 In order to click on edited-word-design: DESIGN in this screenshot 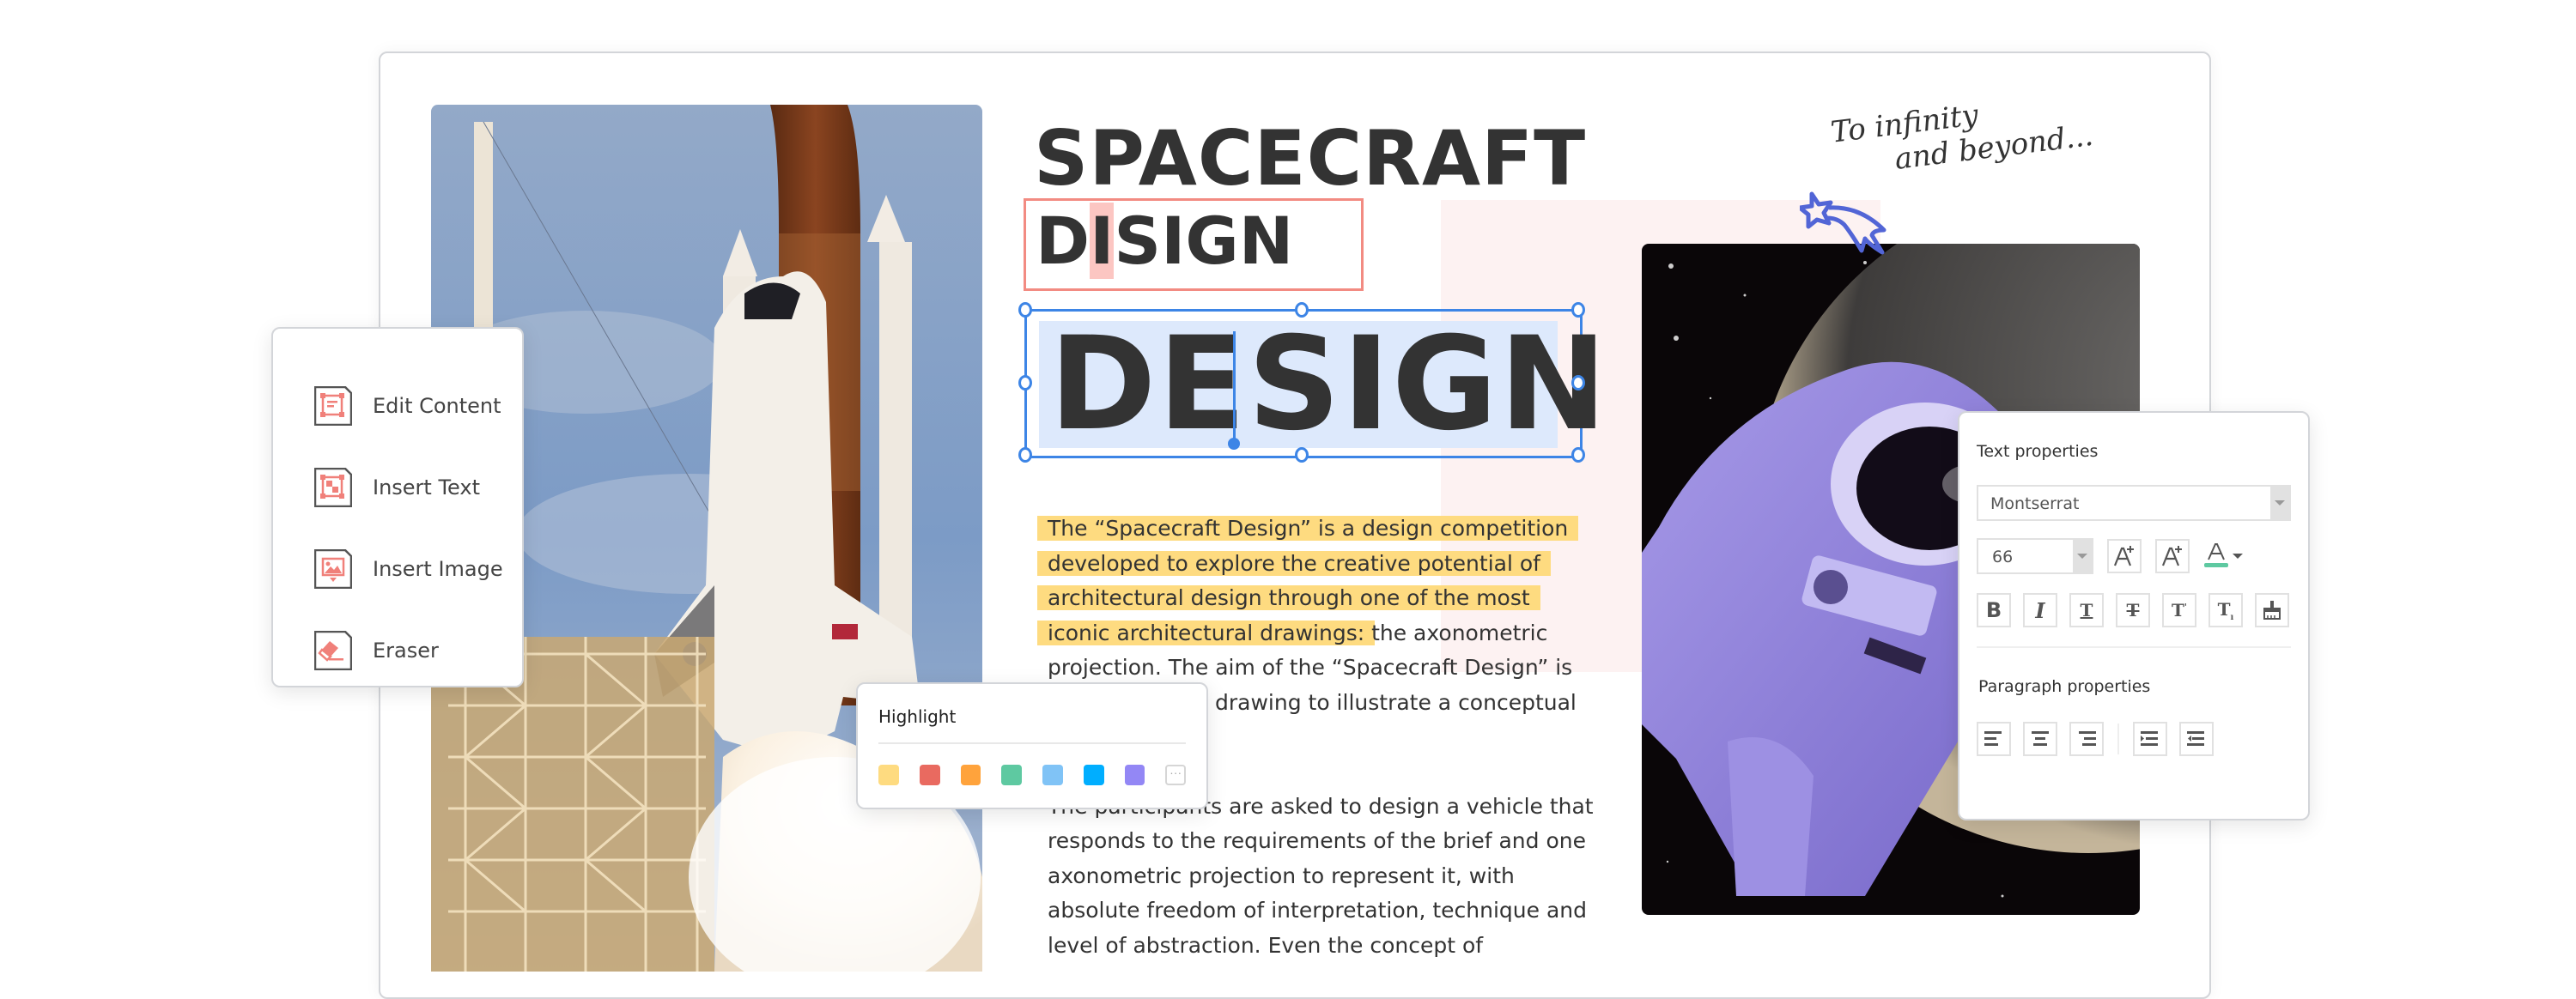, I will do `click(1328, 384)`.